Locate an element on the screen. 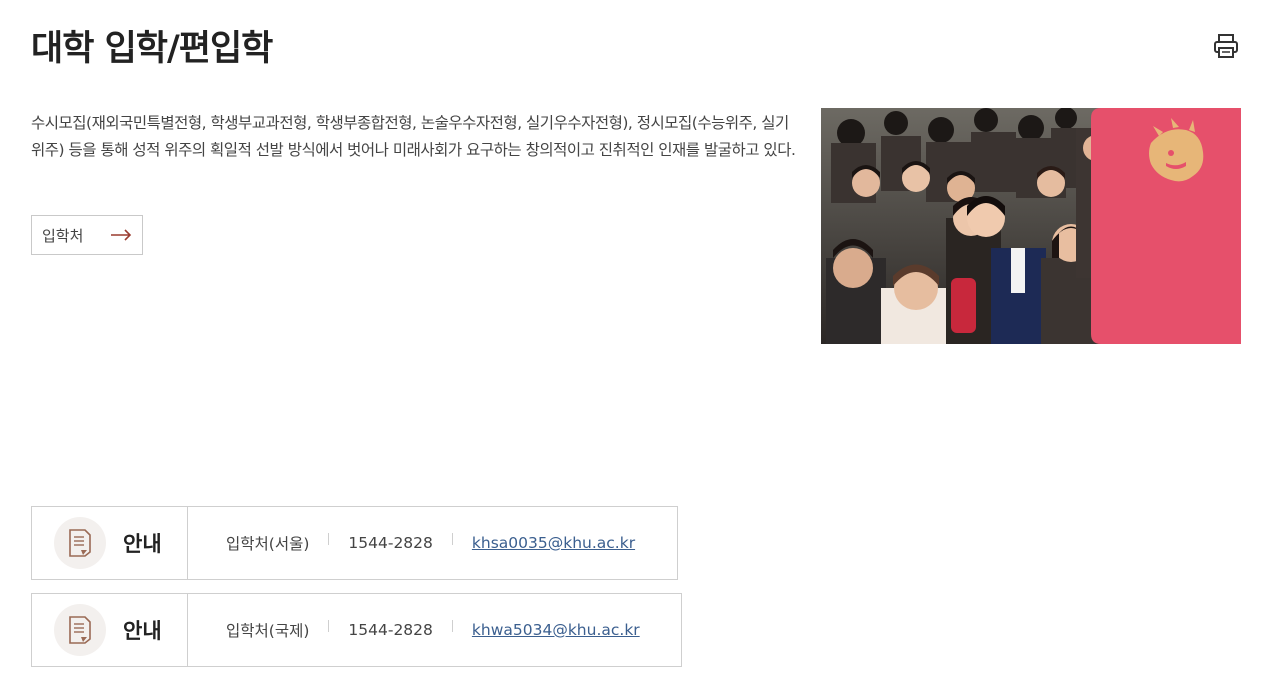  printer-icon is located at coordinates (1226, 46).